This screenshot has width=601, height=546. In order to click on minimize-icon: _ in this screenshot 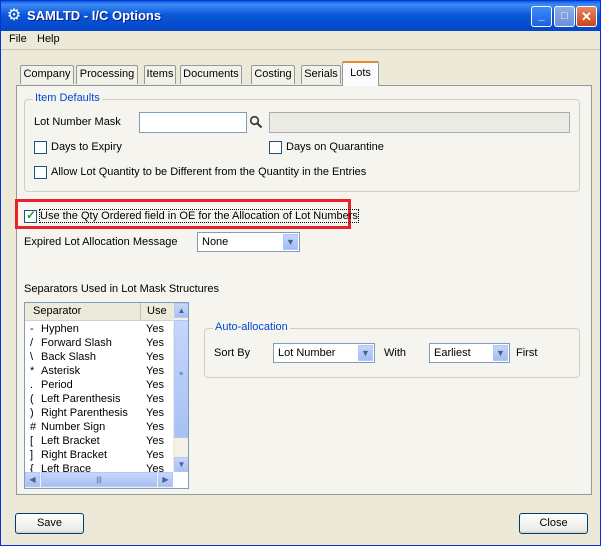, I will do `click(541, 16)`.